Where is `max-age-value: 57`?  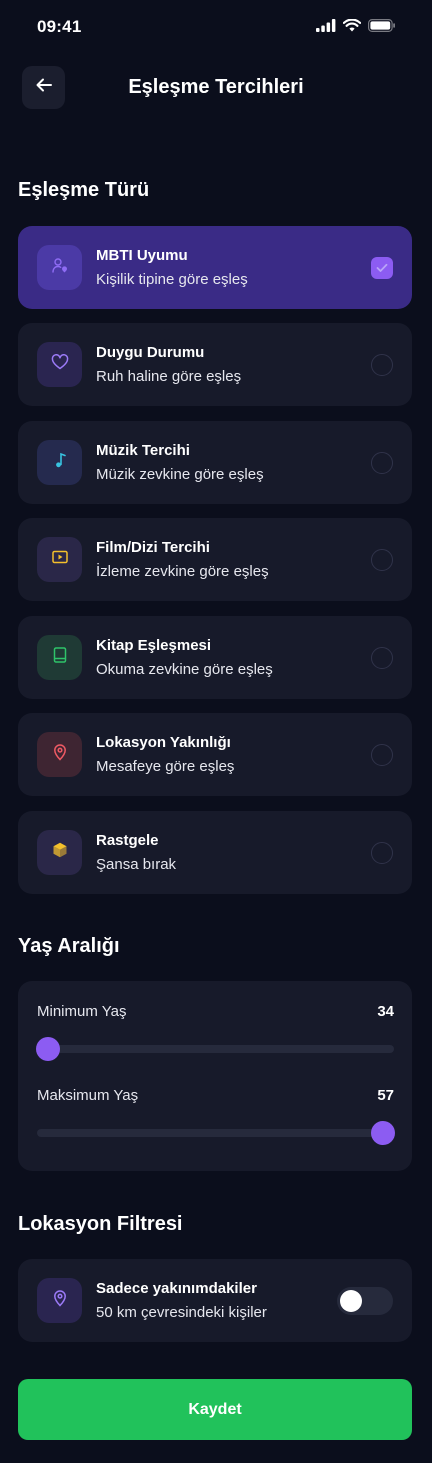 max-age-value: 57 is located at coordinates (385, 1095).